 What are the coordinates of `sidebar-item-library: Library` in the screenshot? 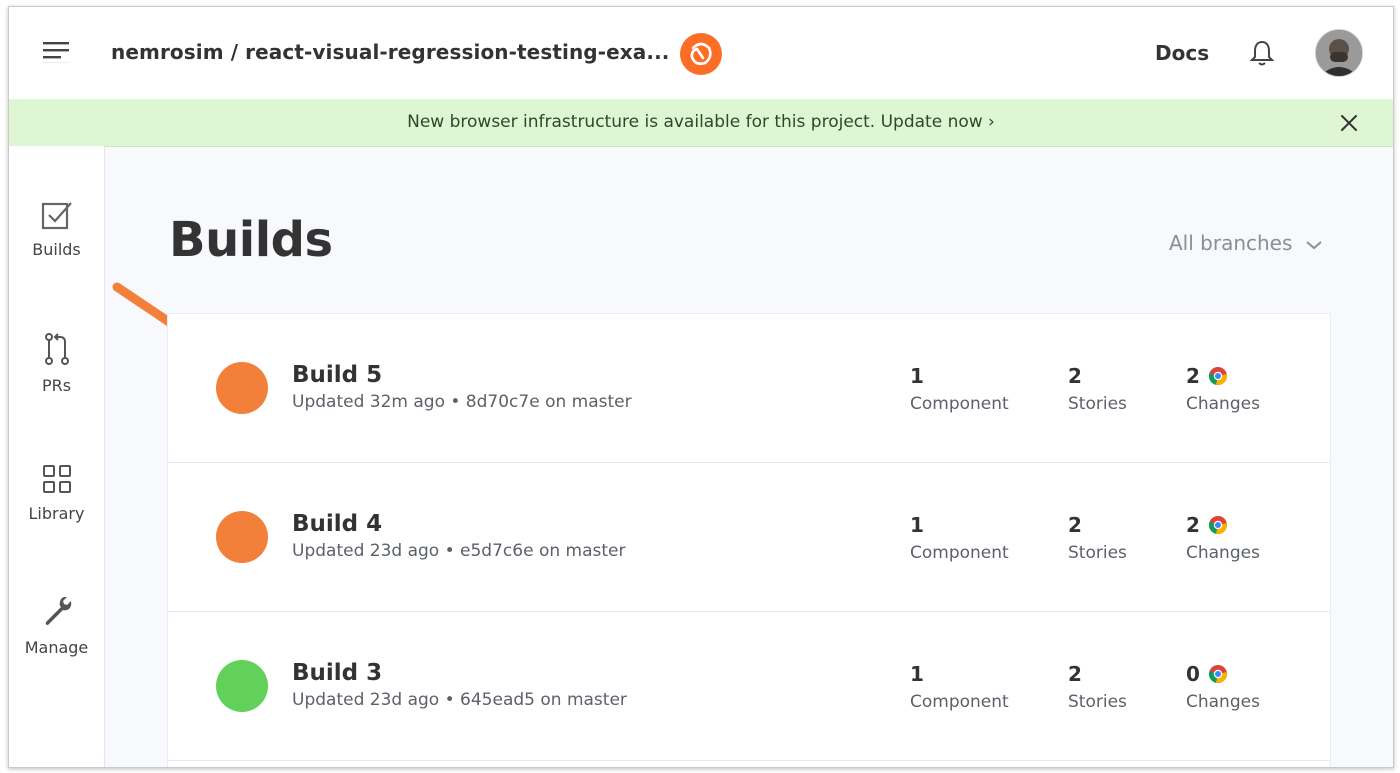 It's located at (56, 493).